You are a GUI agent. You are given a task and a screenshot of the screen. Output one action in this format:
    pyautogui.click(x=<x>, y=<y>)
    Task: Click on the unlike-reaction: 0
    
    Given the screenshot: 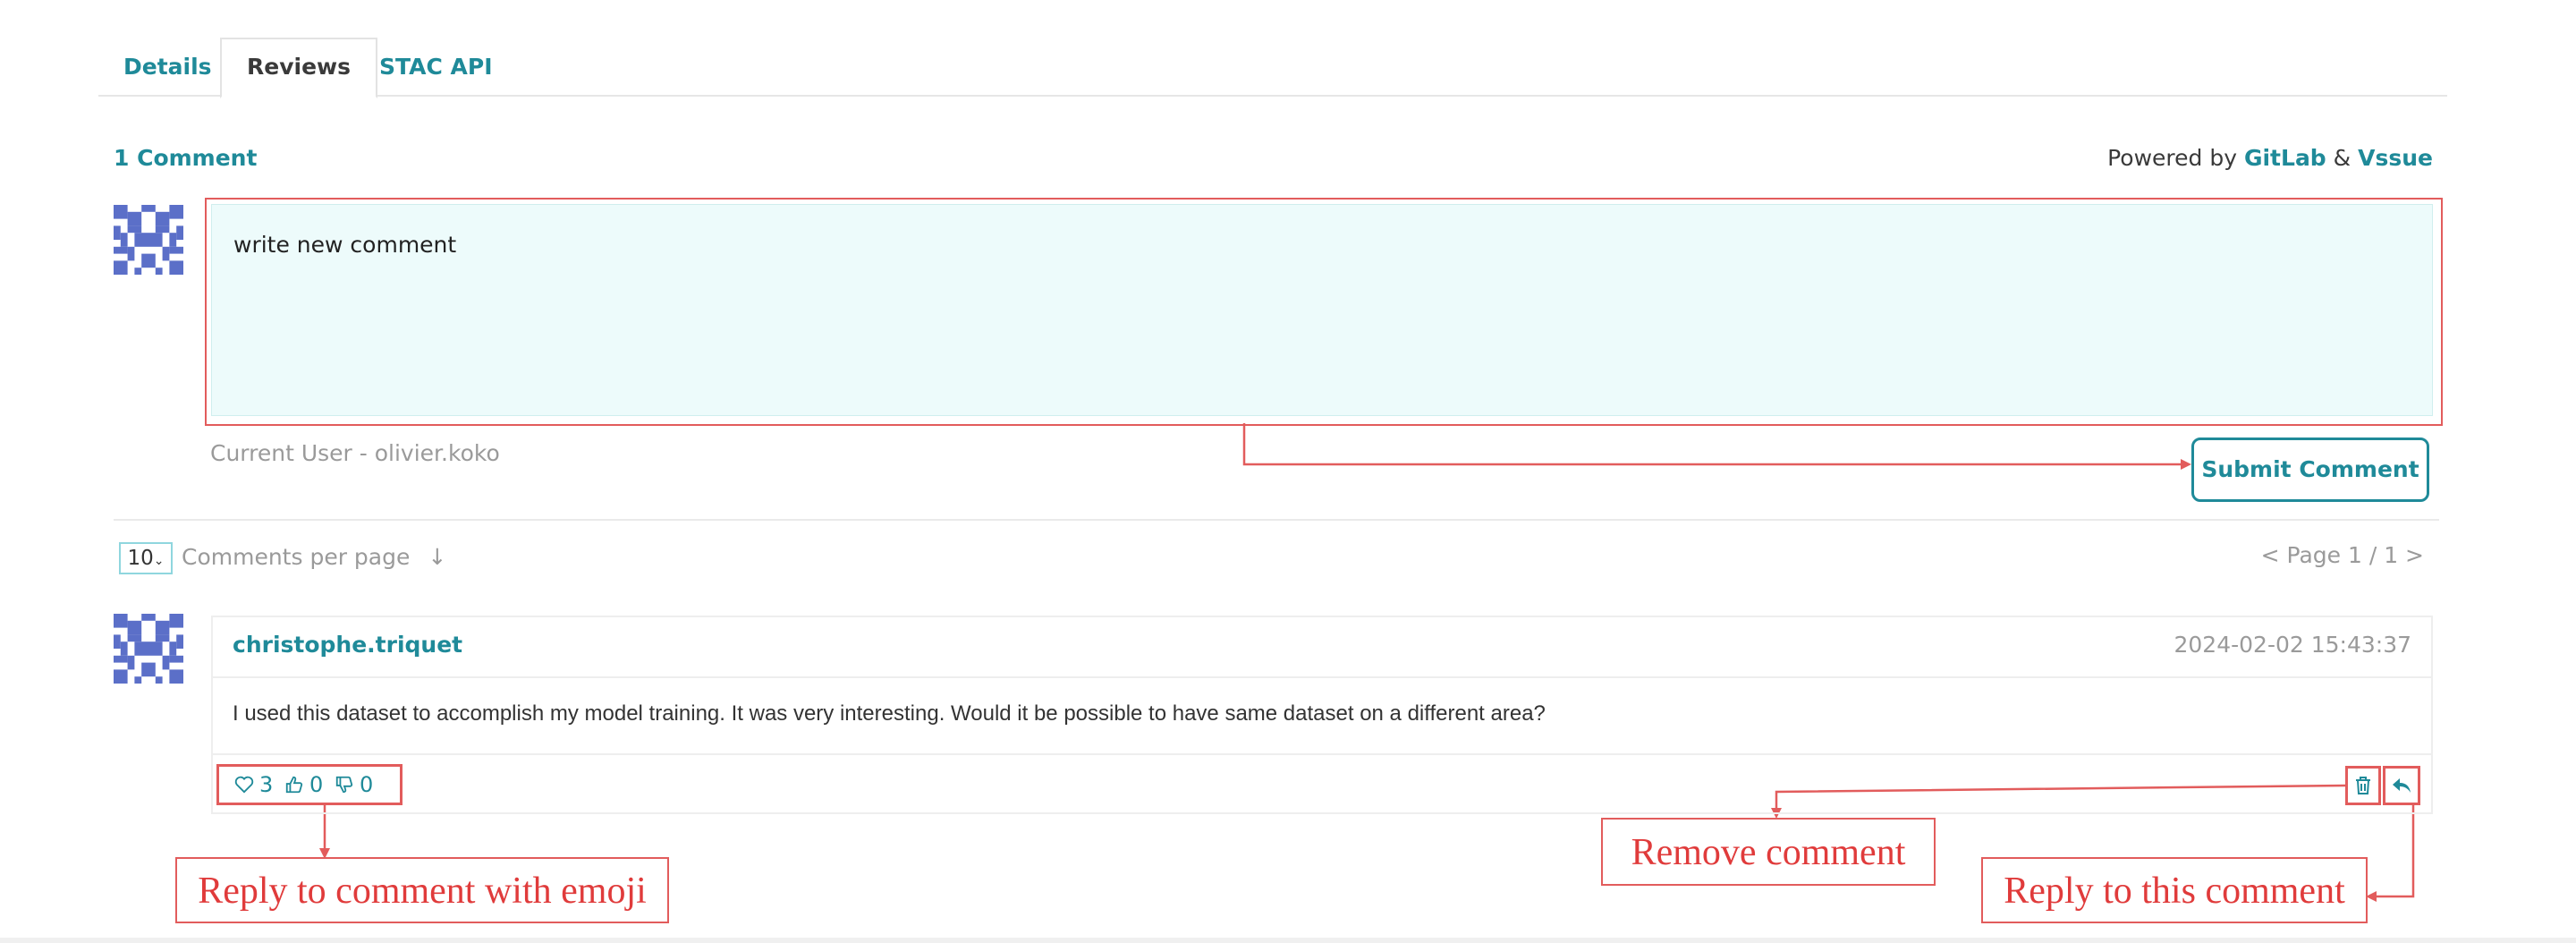 What is the action you would take?
    pyautogui.click(x=354, y=785)
    